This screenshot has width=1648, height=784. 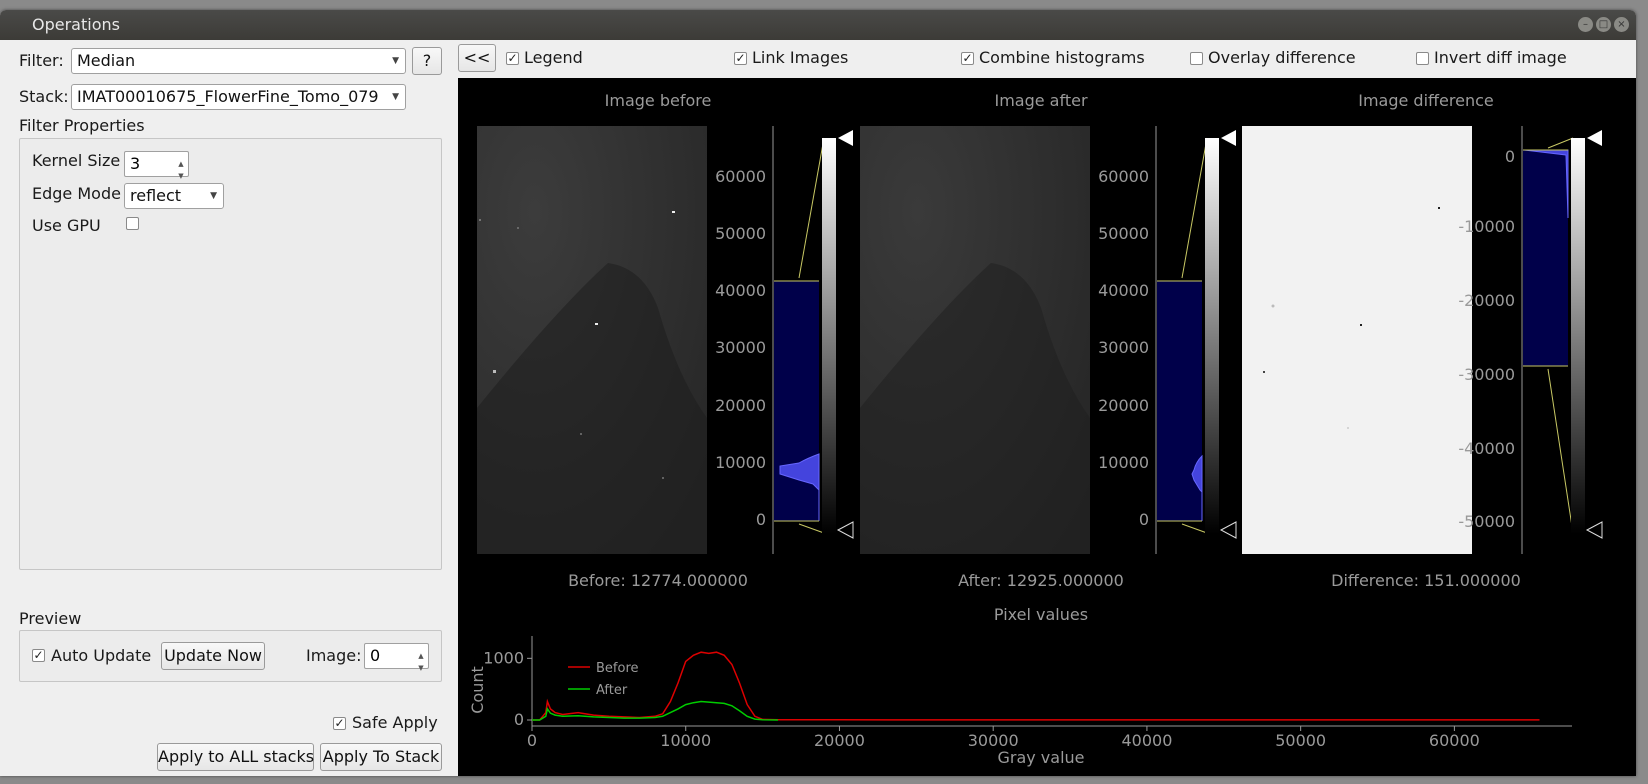 I want to click on stack-select: IMAT00010675_FlowerFine_Tomo_079 ▼, so click(x=238, y=97).